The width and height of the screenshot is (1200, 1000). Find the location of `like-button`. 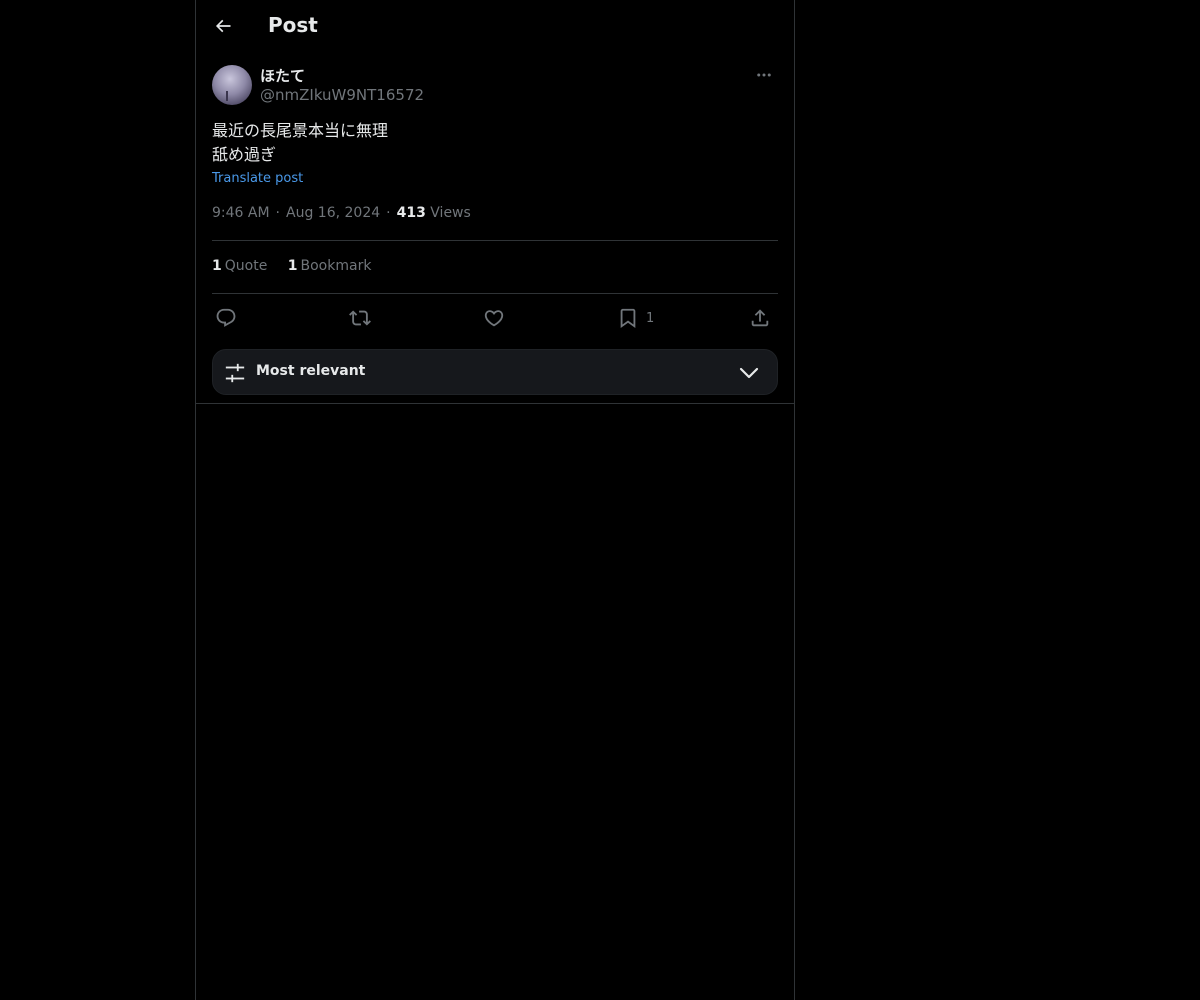

like-button is located at coordinates (494, 318).